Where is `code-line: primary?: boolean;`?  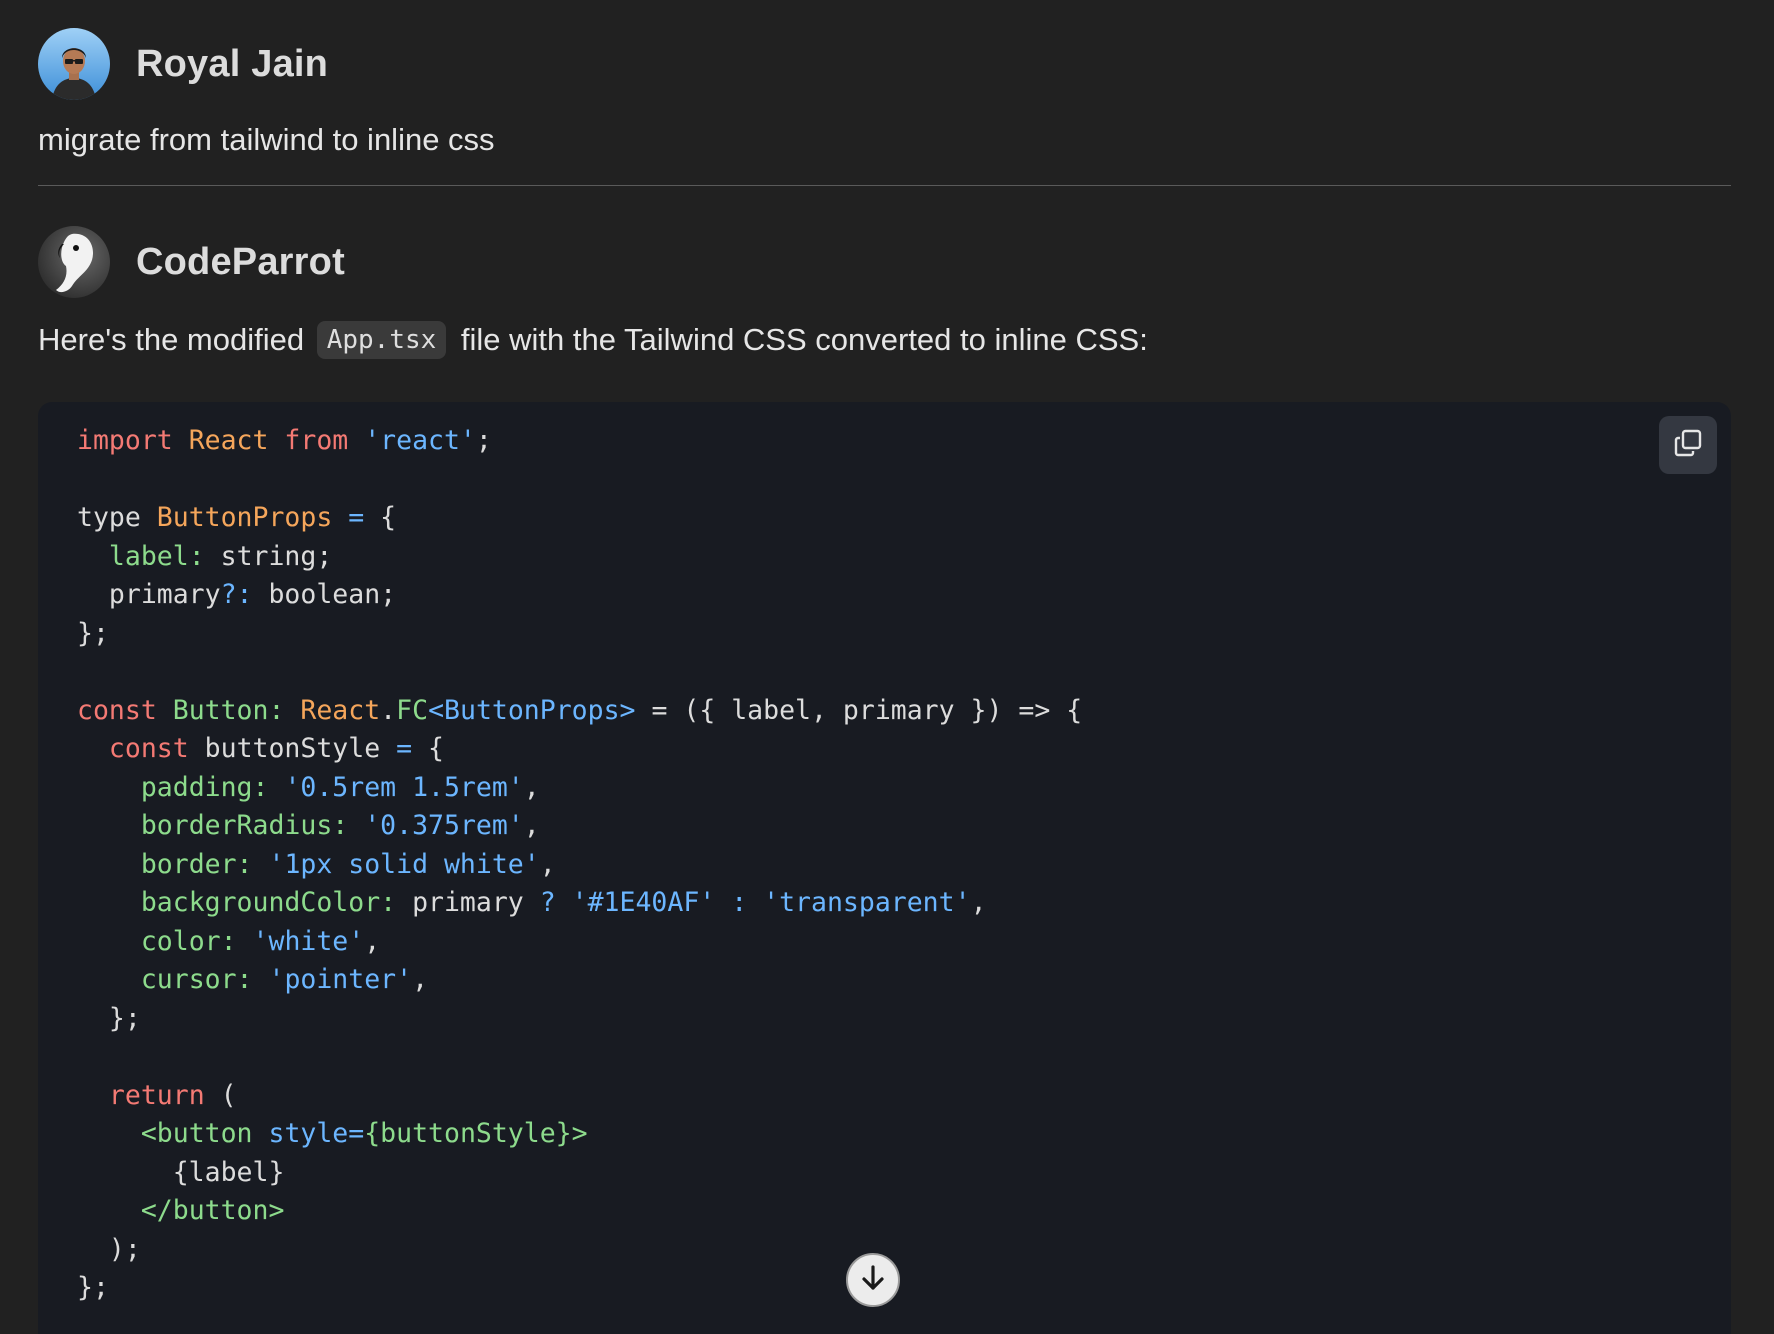
code-line: primary?: boolean; is located at coordinates (237, 594).